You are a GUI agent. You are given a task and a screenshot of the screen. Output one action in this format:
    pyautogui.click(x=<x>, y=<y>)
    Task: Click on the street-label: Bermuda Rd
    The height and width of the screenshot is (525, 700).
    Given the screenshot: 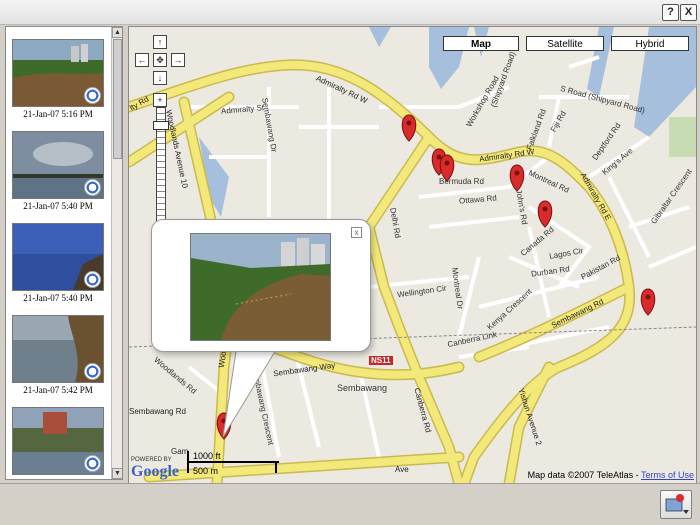 What is the action you would take?
    pyautogui.click(x=461, y=181)
    